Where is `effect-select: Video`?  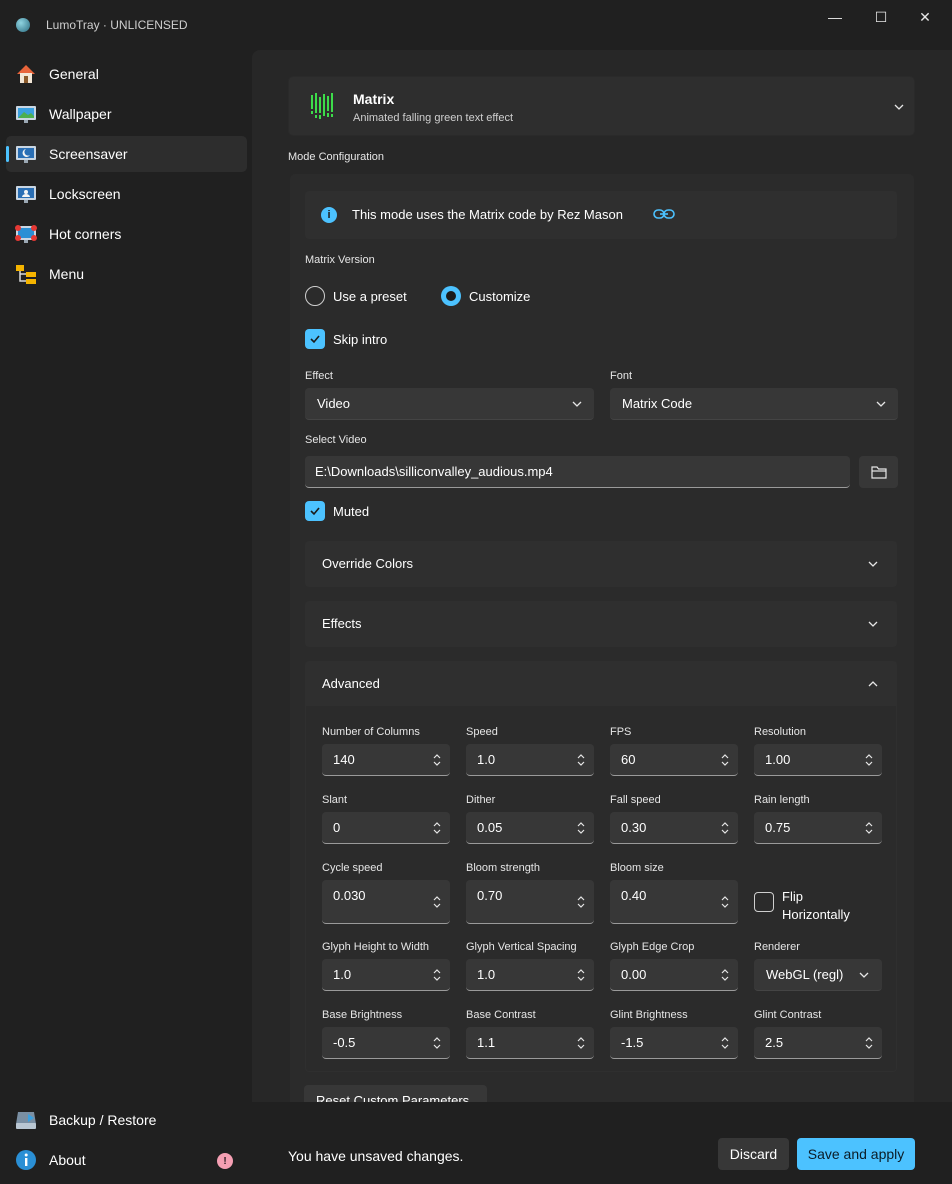 effect-select: Video is located at coordinates (449, 404).